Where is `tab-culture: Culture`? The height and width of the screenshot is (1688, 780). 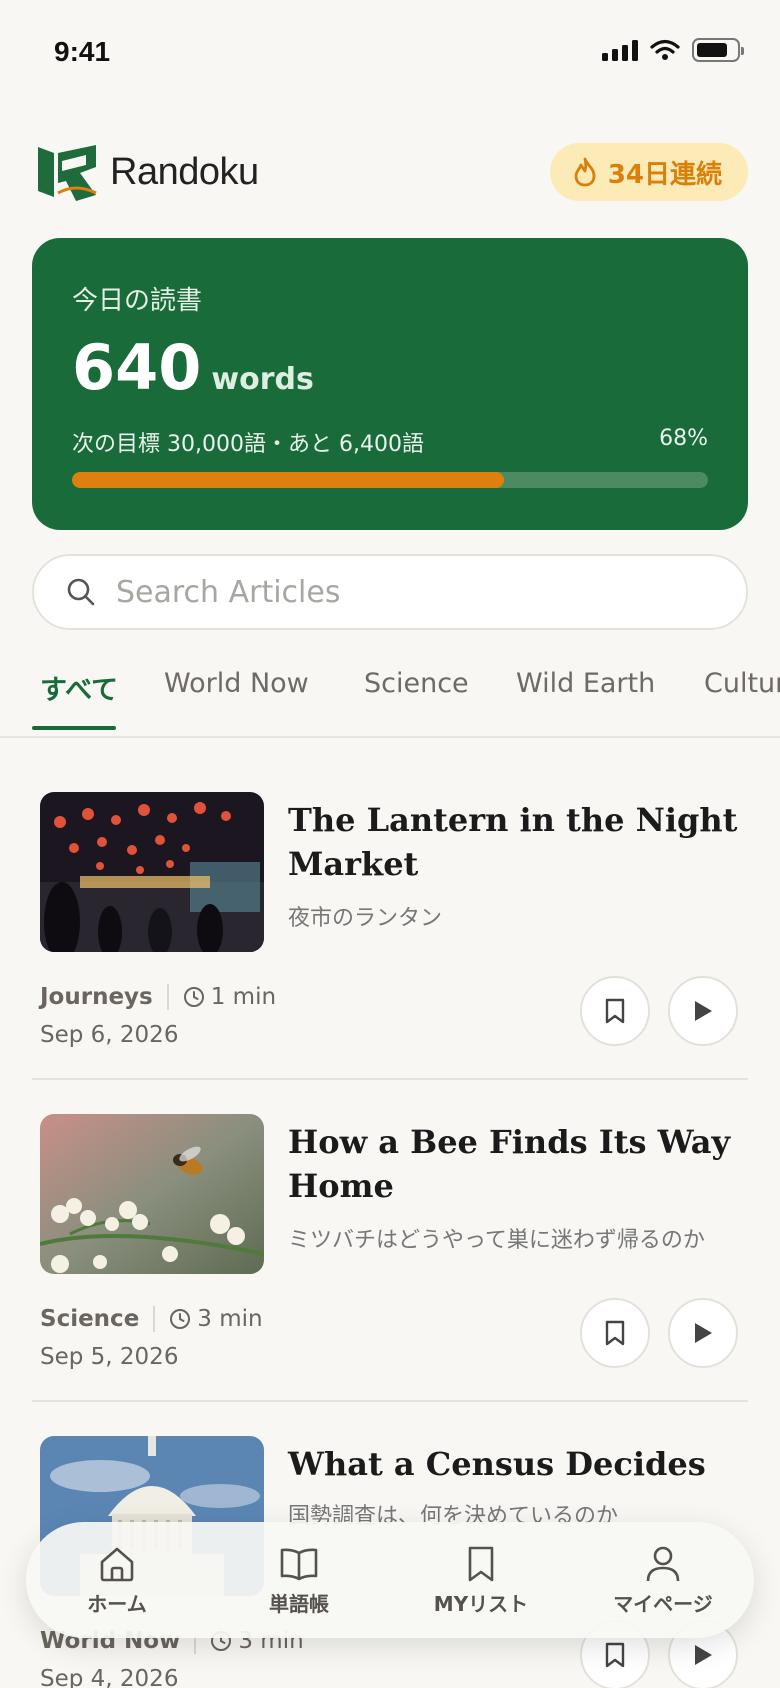 tab-culture: Culture is located at coordinates (742, 683).